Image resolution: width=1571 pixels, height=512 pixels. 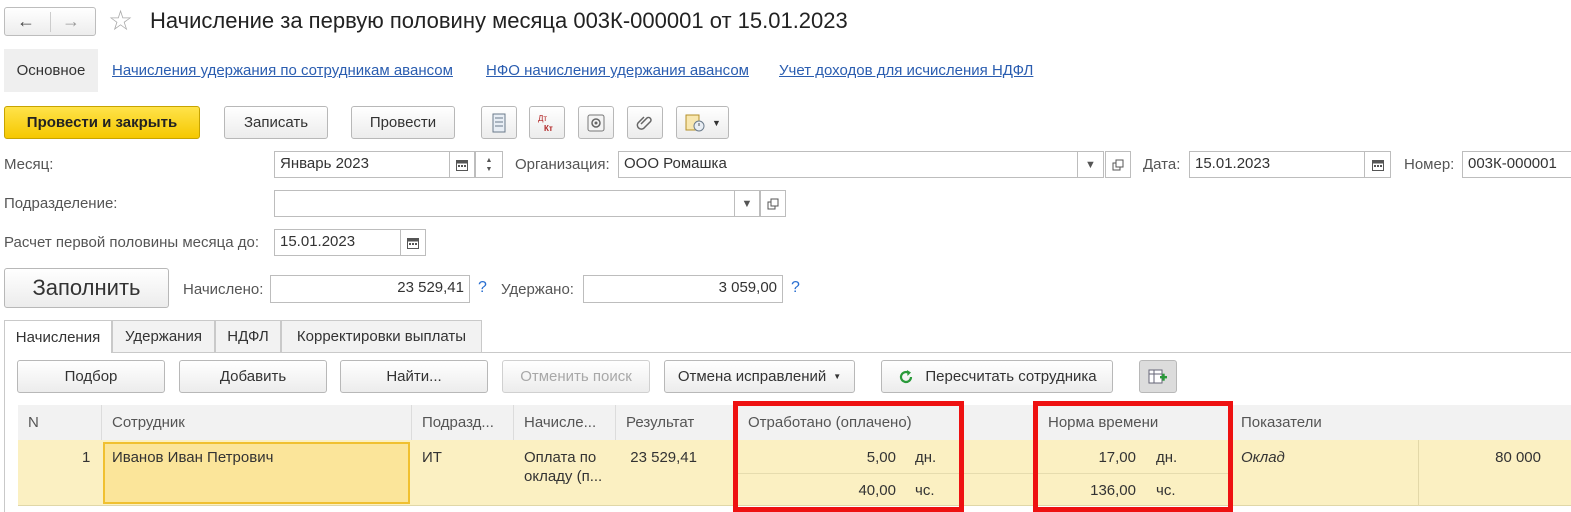 I want to click on nav-button-group: ← →, so click(x=50, y=21).